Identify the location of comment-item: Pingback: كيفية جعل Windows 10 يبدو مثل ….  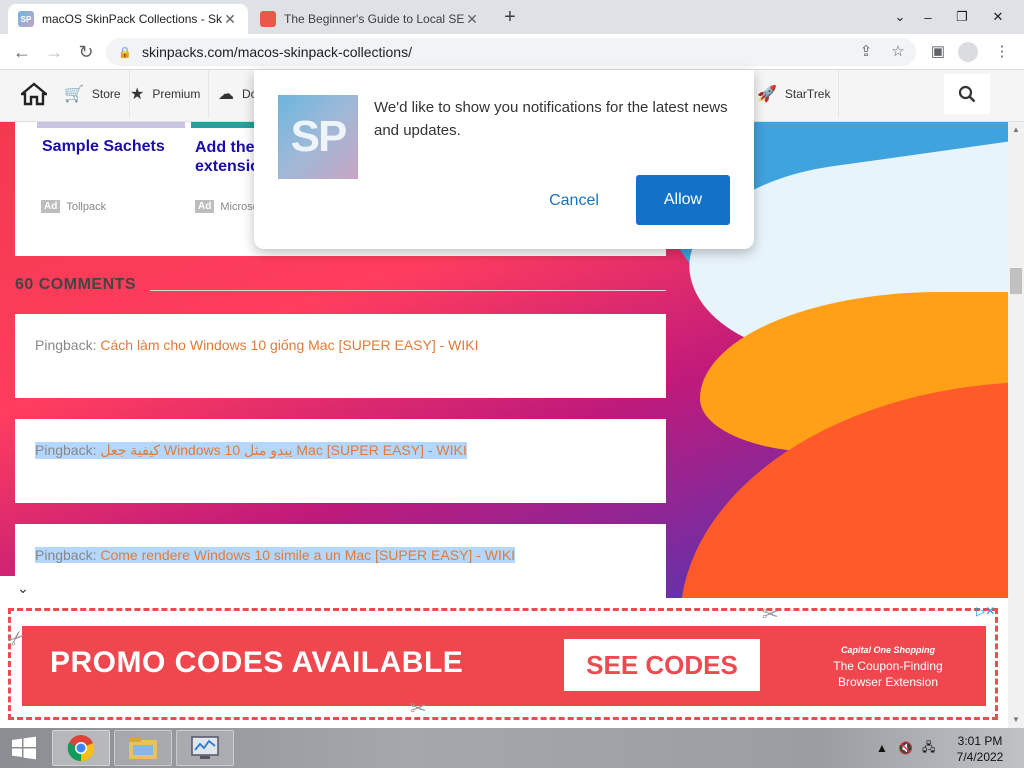
(340, 461).